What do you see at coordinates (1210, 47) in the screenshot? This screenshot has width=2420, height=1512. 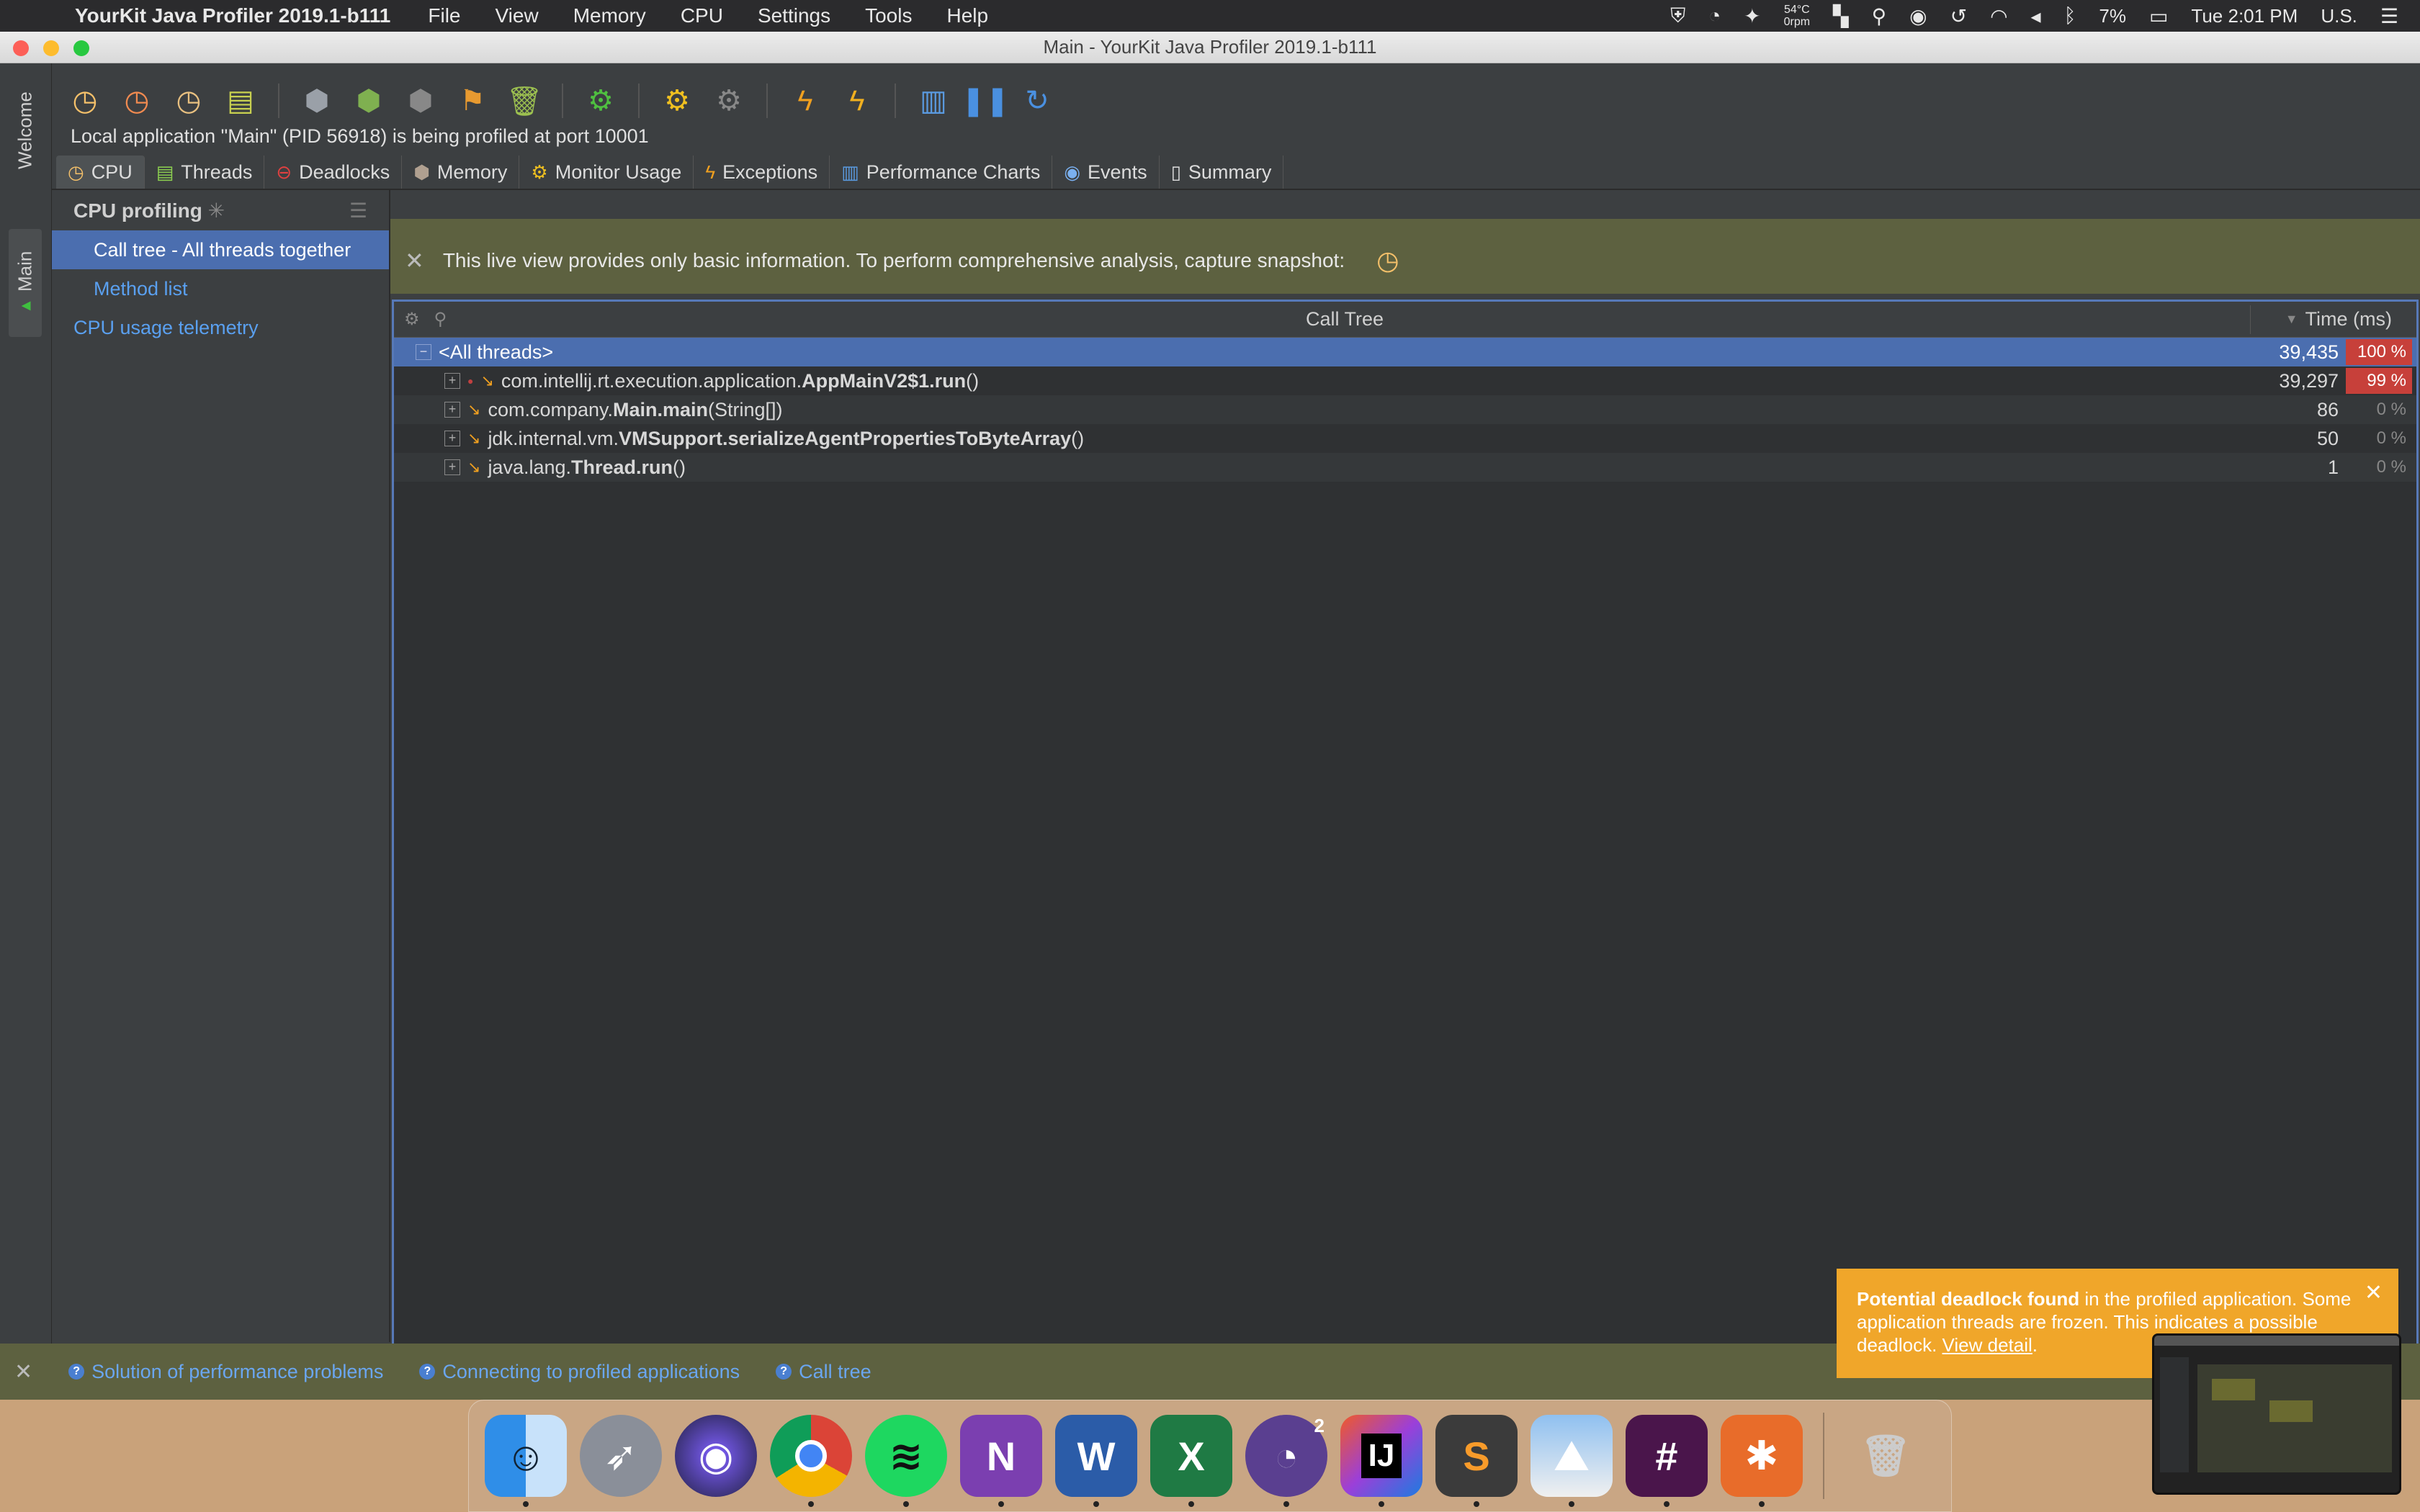 I see `window-titlebar: Main - YourKit Java Profiler 2019.1-b111` at bounding box center [1210, 47].